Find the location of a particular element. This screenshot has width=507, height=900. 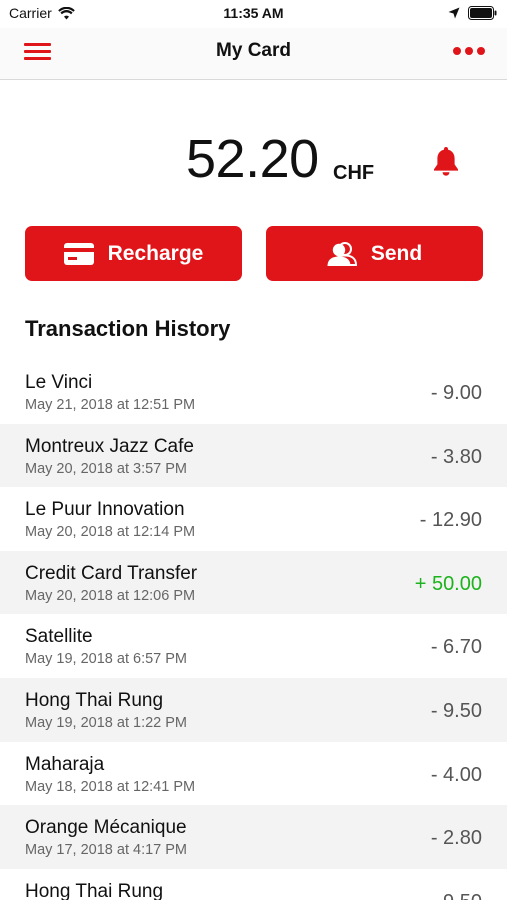

balance-currency: CHF is located at coordinates (354, 173).